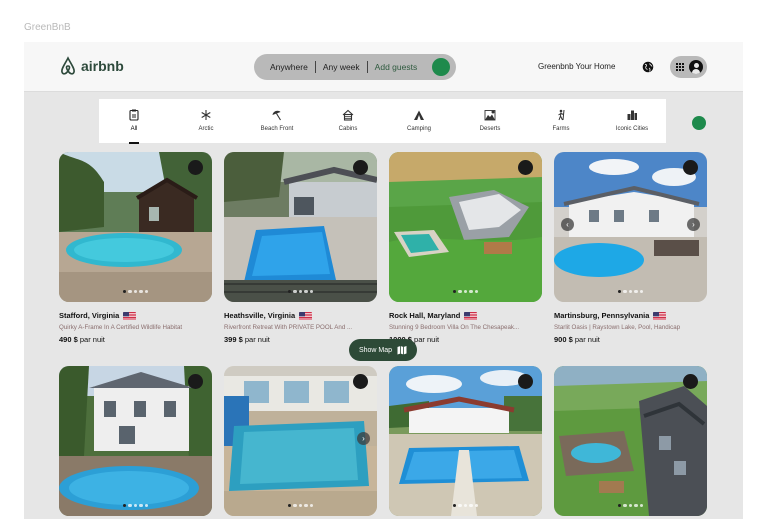  What do you see at coordinates (561, 115) in the screenshot?
I see `farmer-icon` at bounding box center [561, 115].